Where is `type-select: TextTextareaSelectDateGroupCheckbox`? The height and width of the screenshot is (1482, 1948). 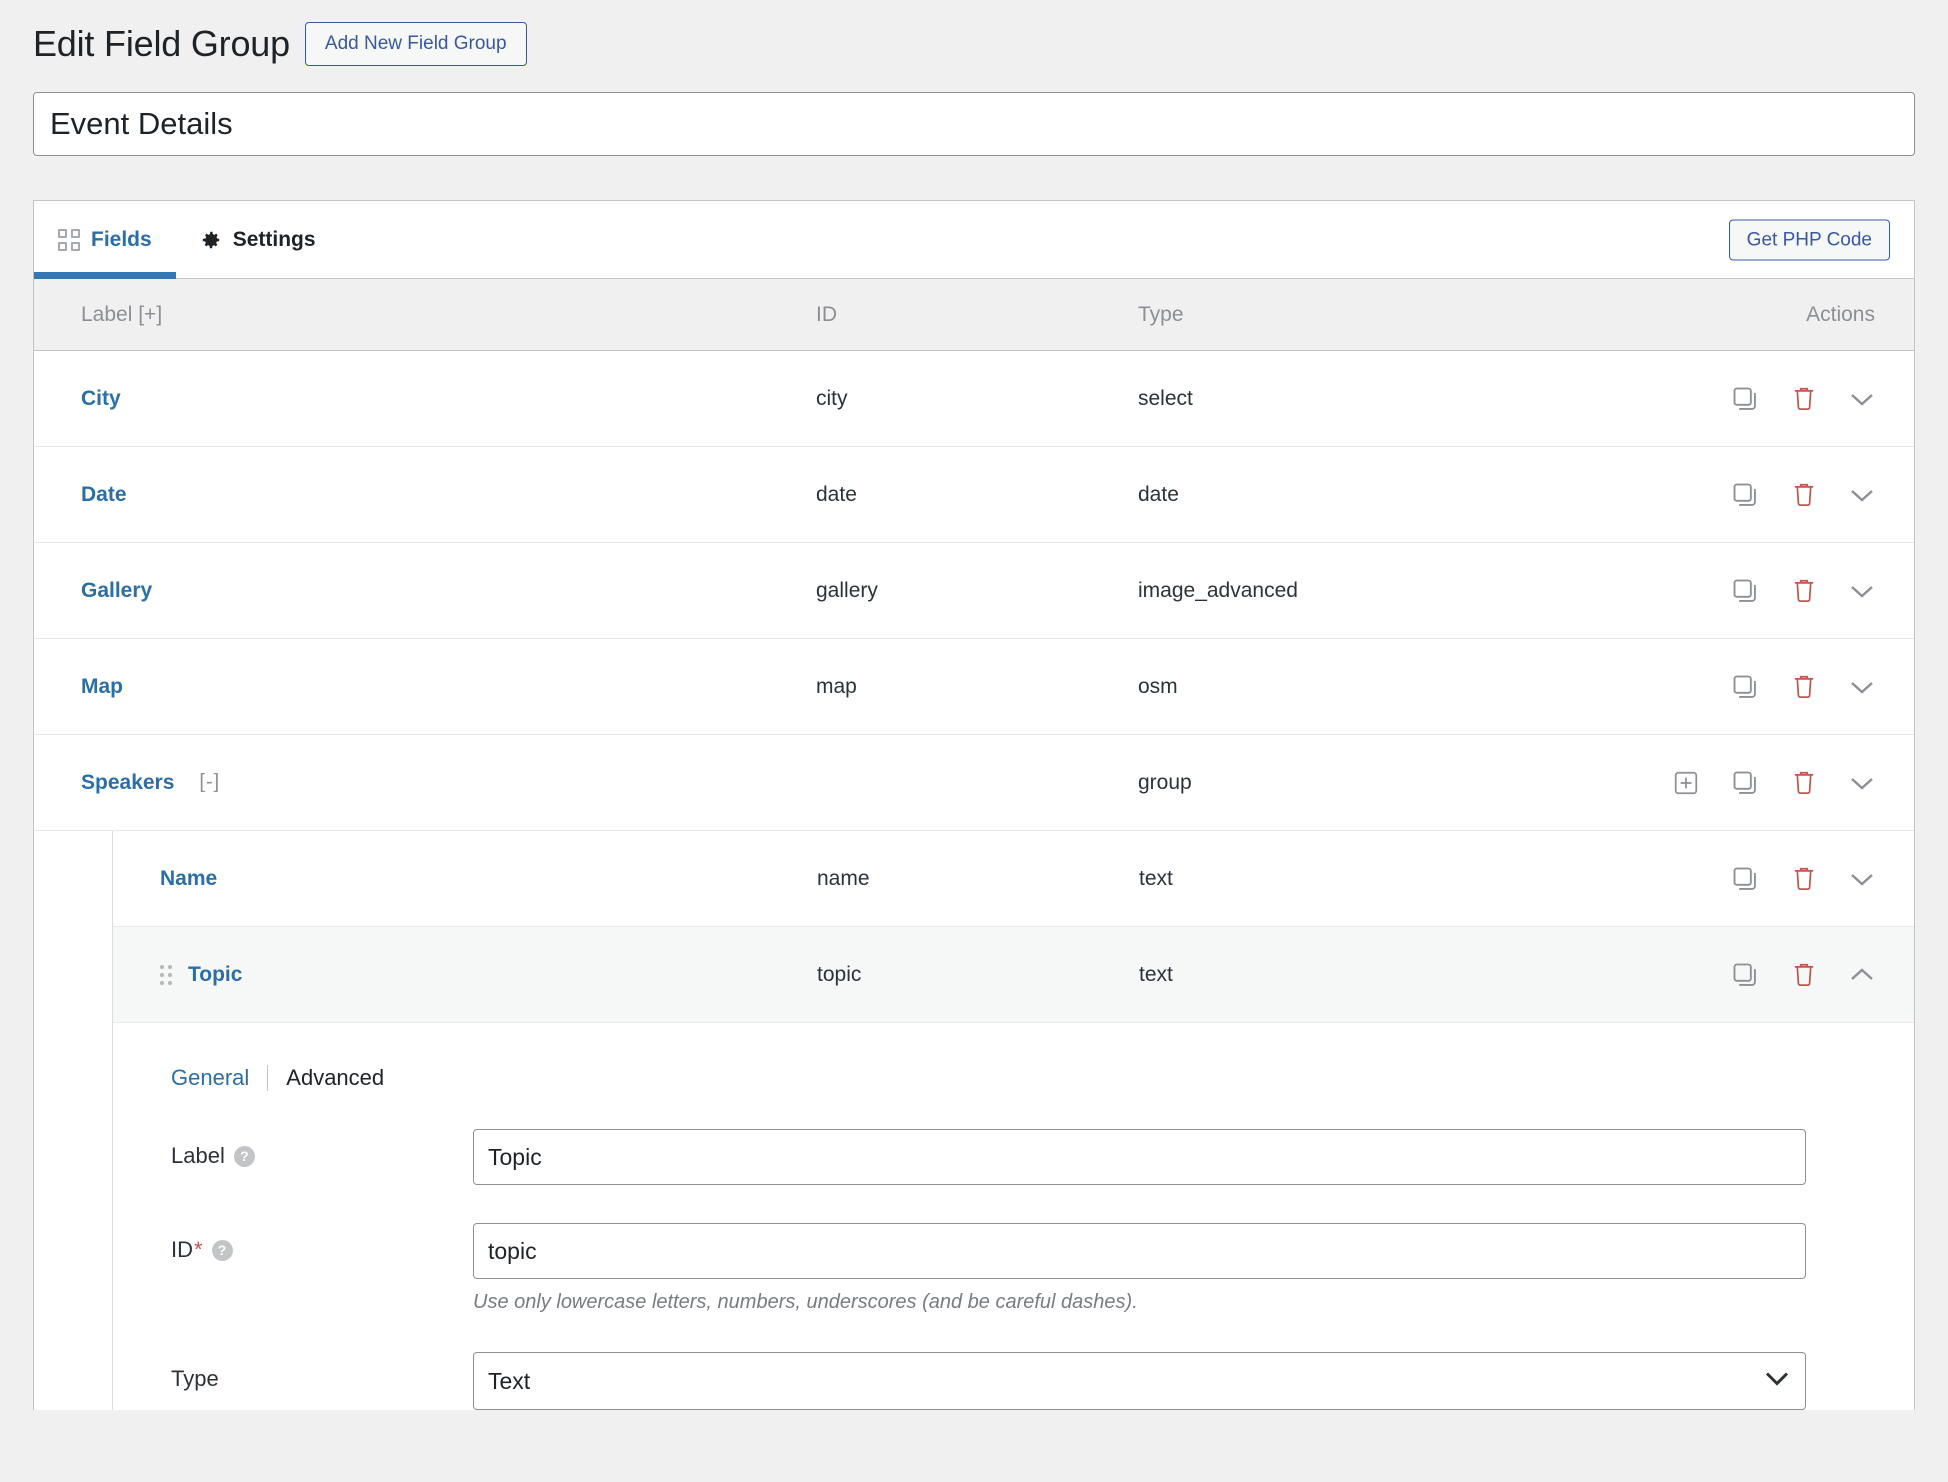
type-select: TextTextareaSelectDateGroupCheckbox is located at coordinates (1139, 1381).